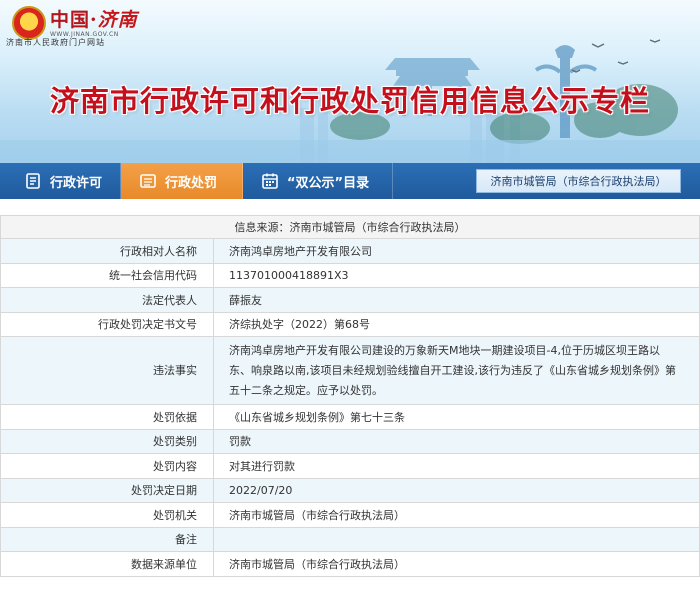 Image resolution: width=700 pixels, height=613 pixels. I want to click on national-emblem-icon, so click(29, 23).